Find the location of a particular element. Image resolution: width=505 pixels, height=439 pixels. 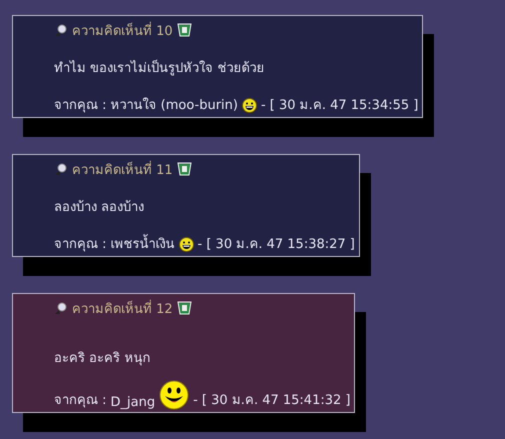

comment-title: ความคิดเห็นที่ 11 is located at coordinates (122, 170).